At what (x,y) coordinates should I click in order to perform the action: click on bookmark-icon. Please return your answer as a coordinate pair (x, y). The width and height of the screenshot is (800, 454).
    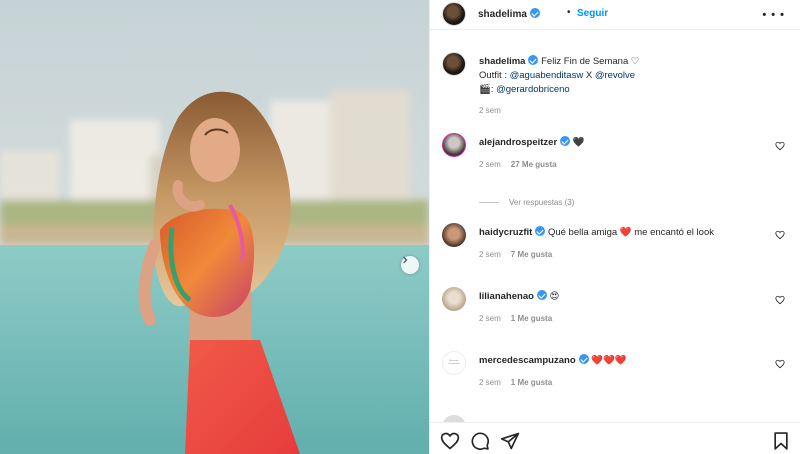
    Looking at the image, I should click on (781, 441).